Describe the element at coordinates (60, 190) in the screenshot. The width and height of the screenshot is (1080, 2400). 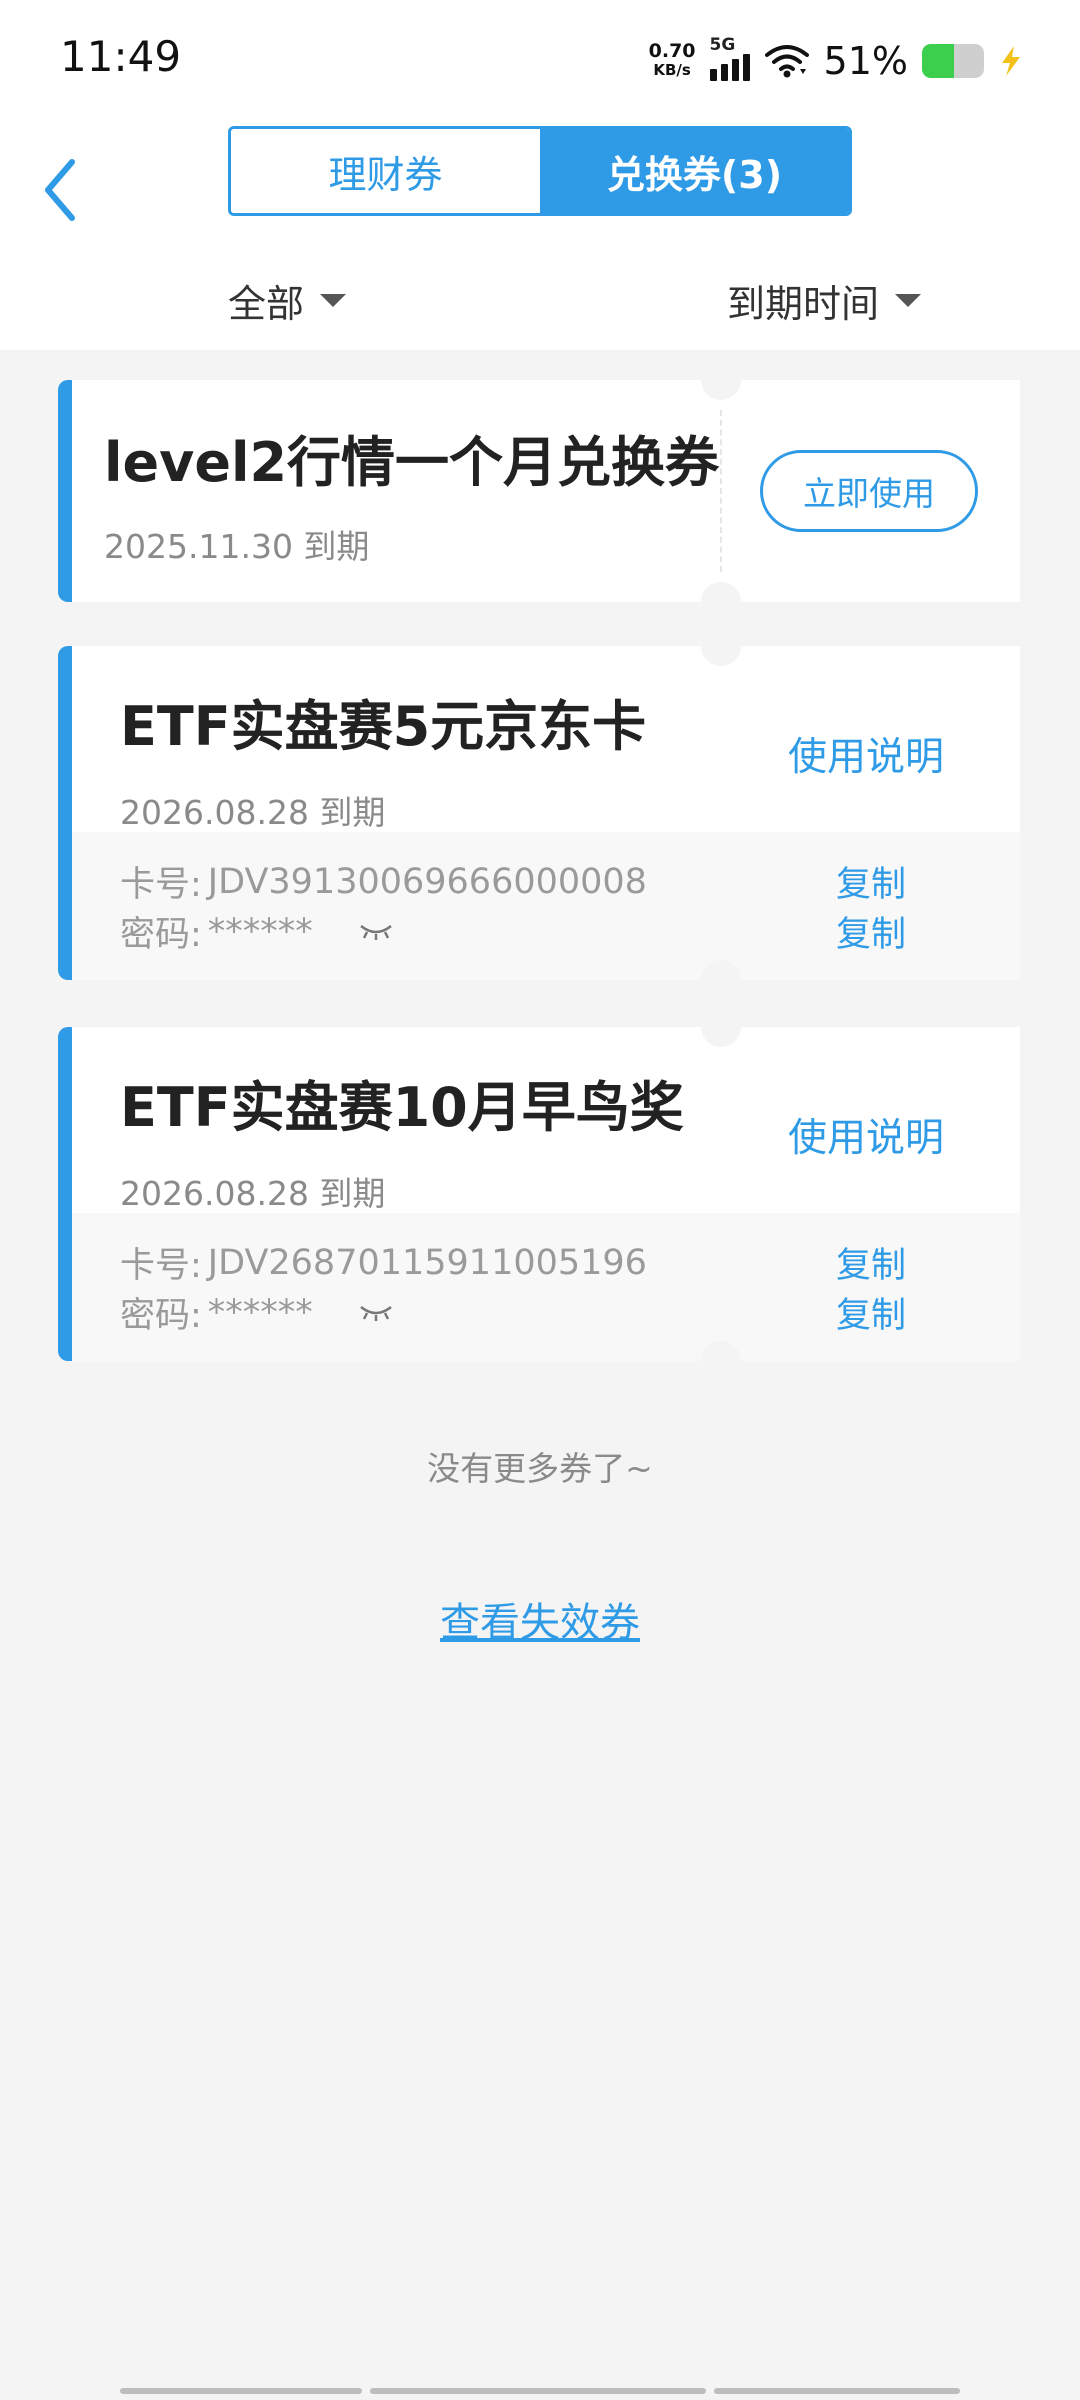
I see `chevron-left-icon` at that location.